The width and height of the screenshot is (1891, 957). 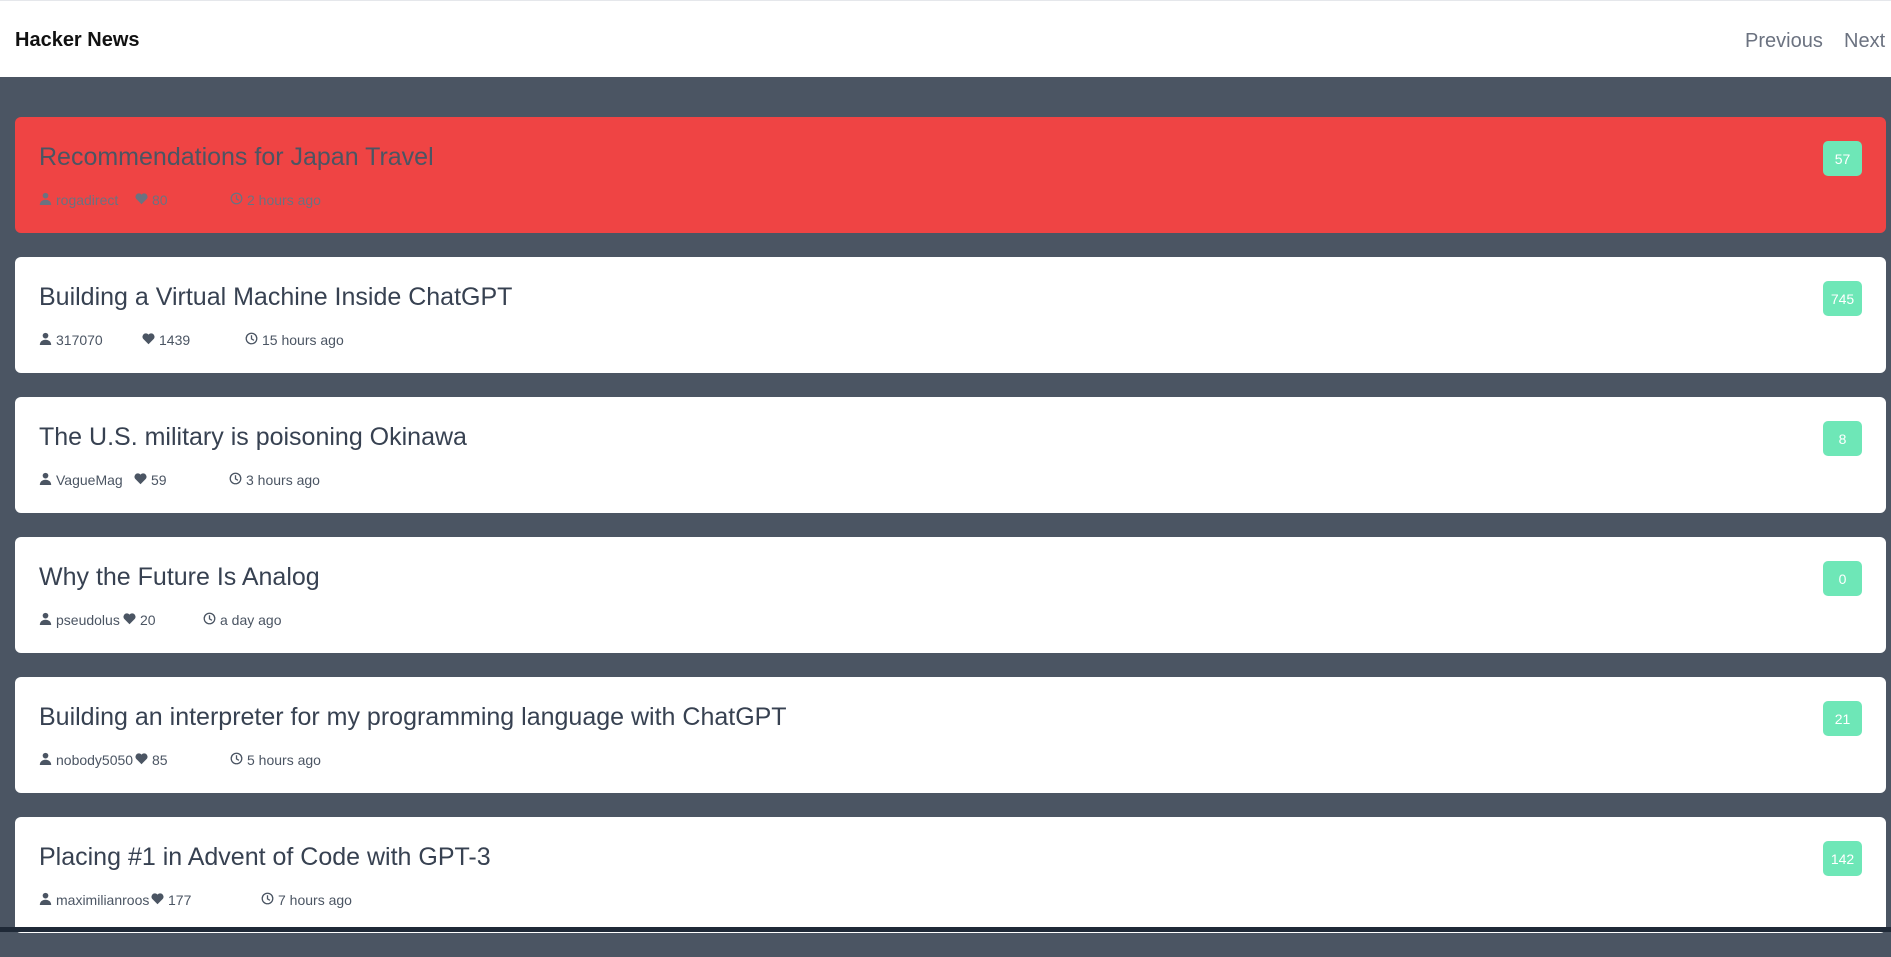 I want to click on site-brand: Hacker News, so click(x=77, y=40).